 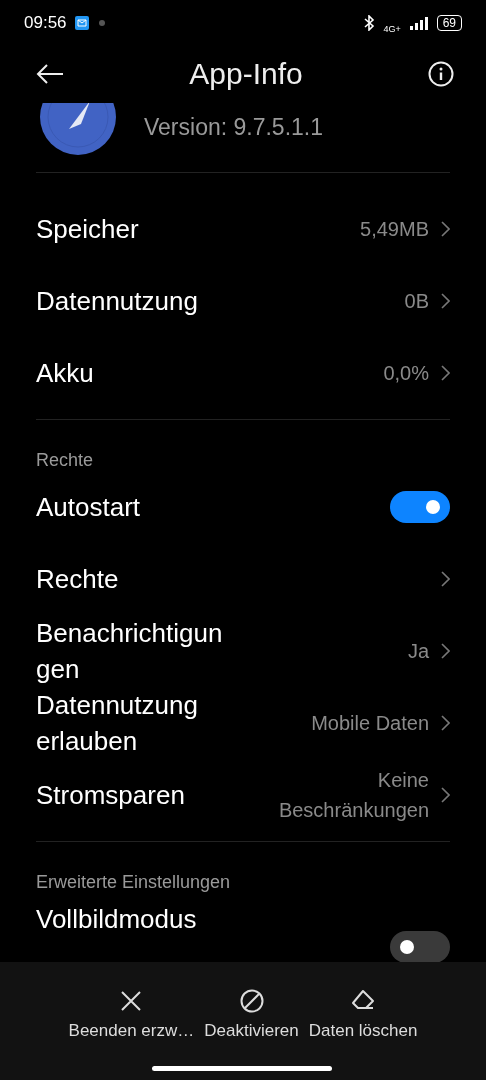 What do you see at coordinates (363, 1015) in the screenshot?
I see `action-button: Daten löschen` at bounding box center [363, 1015].